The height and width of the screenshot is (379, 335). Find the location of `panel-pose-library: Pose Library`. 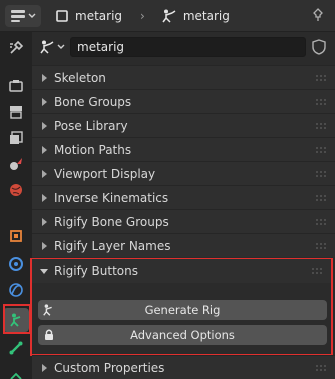

panel-pose-library: Pose Library is located at coordinates (183, 125).